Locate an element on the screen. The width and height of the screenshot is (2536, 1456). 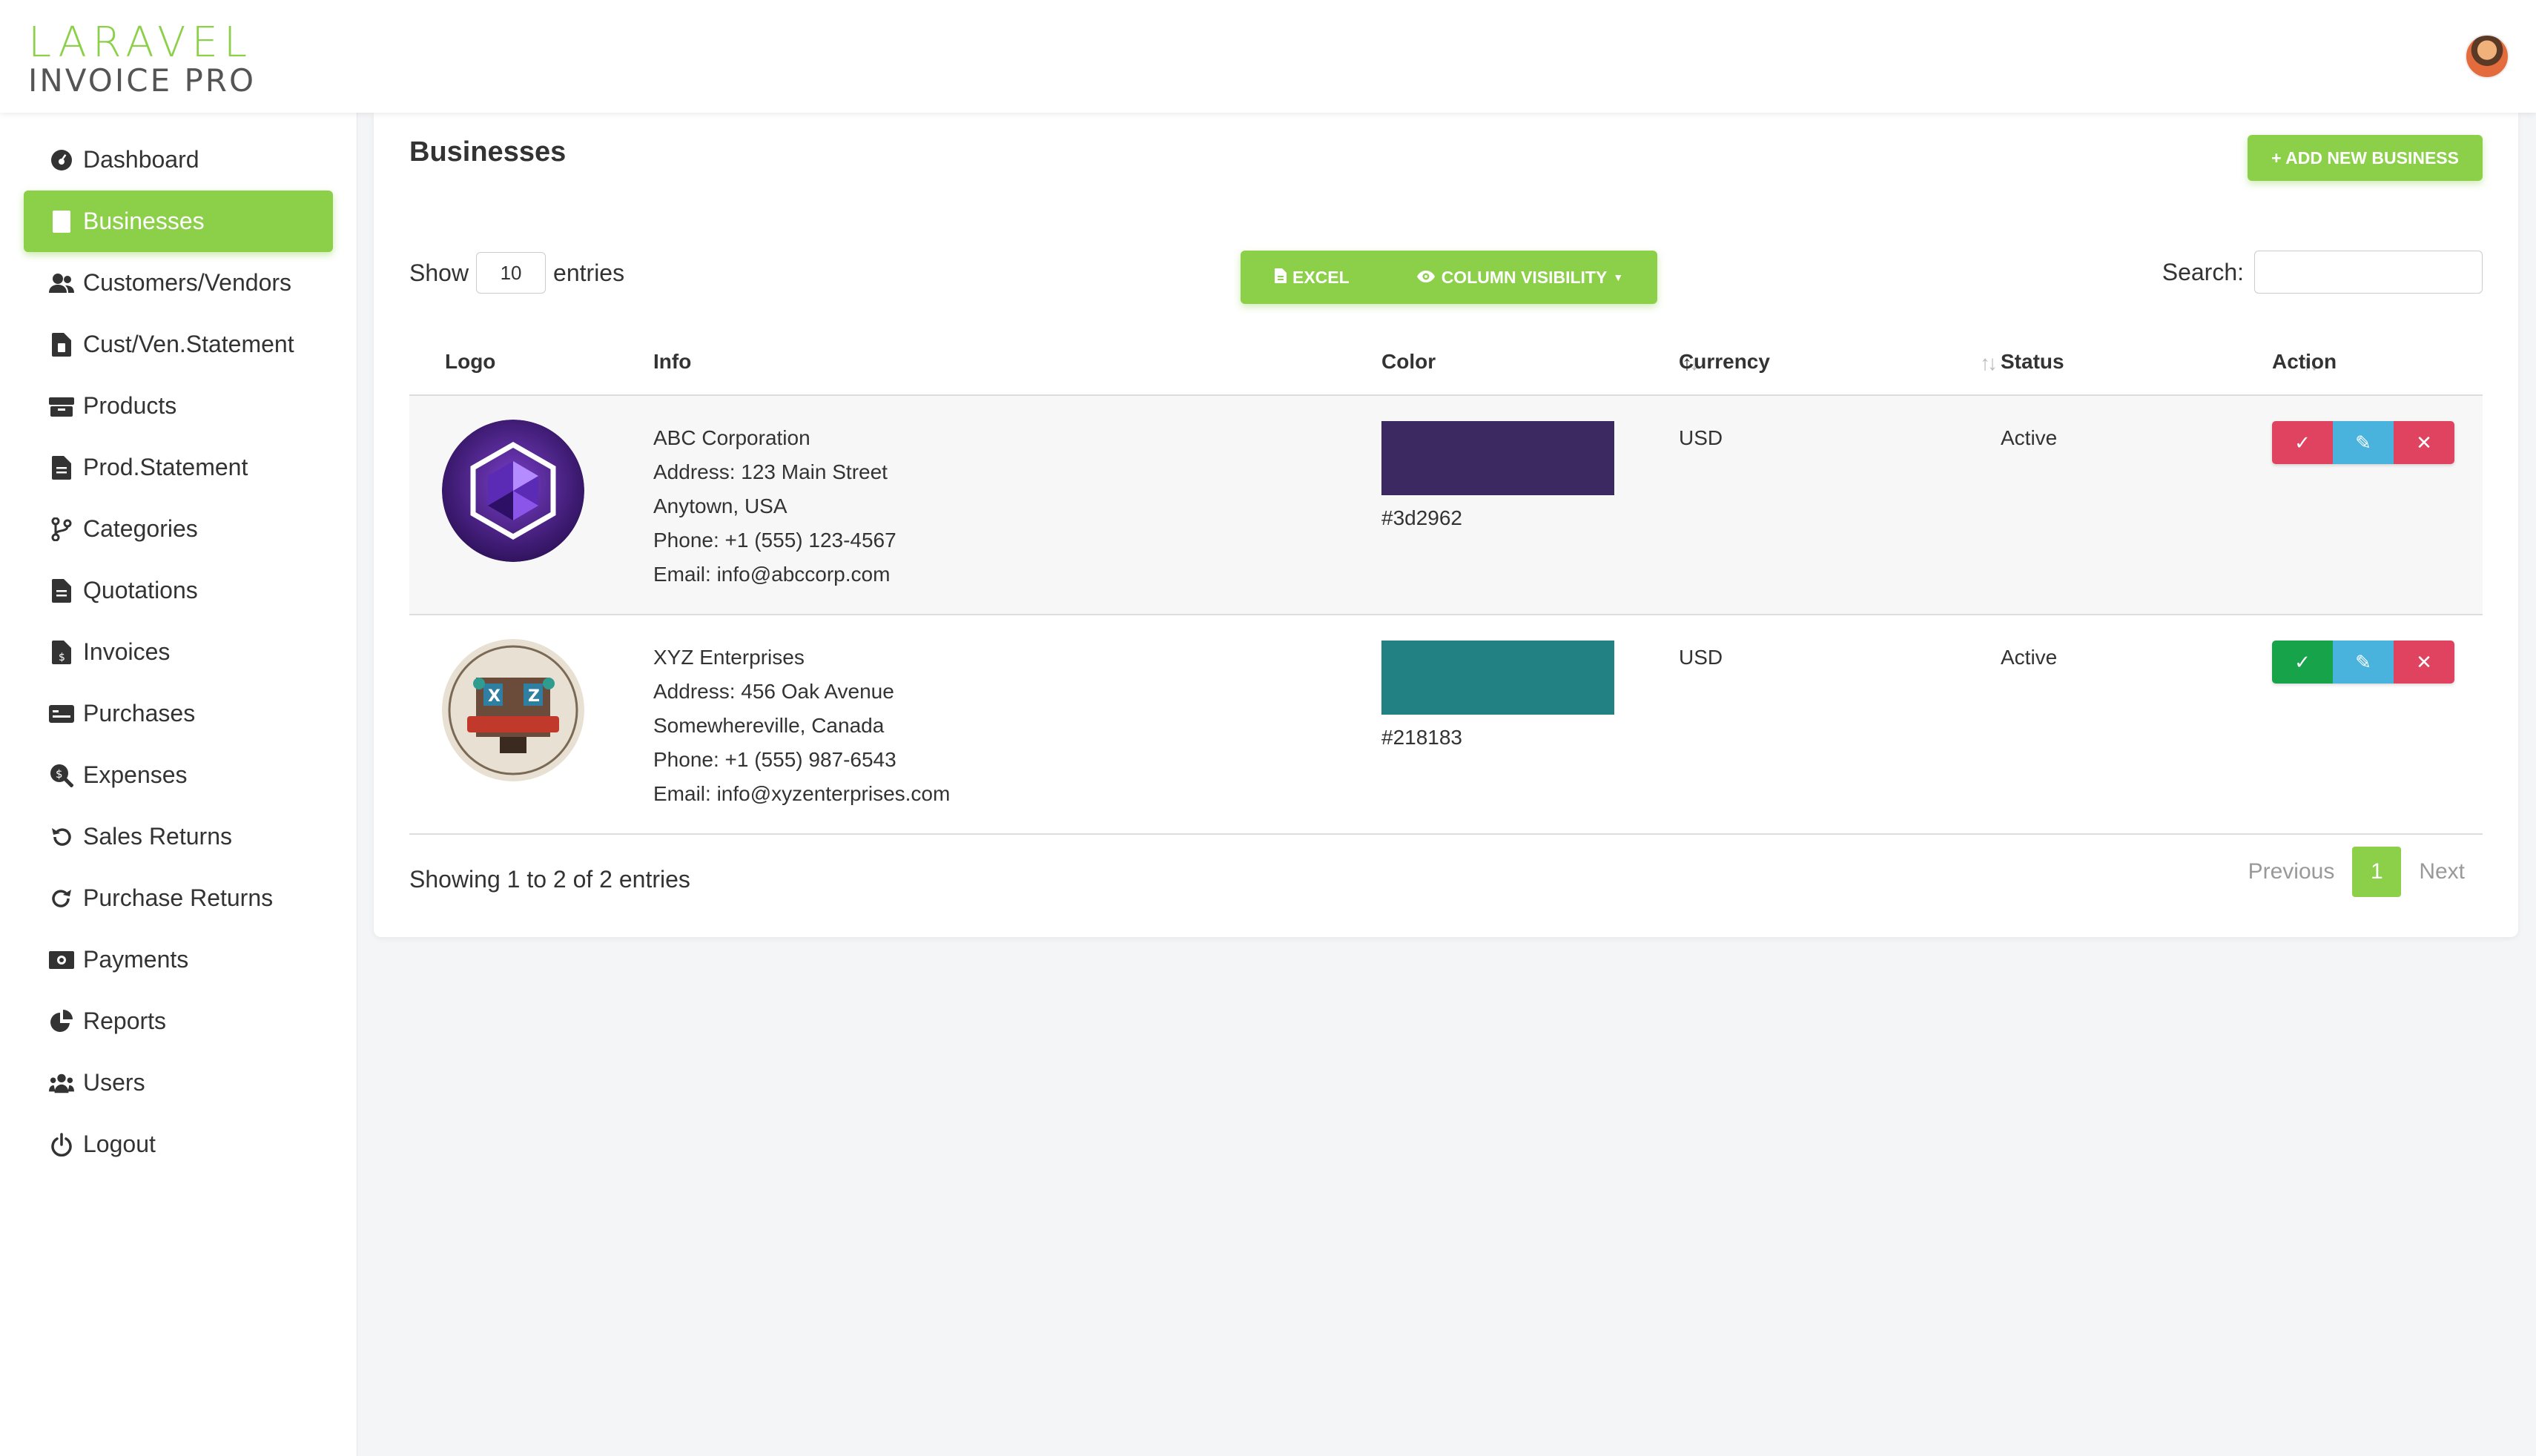
next-page-button: Next is located at coordinates (2442, 872).